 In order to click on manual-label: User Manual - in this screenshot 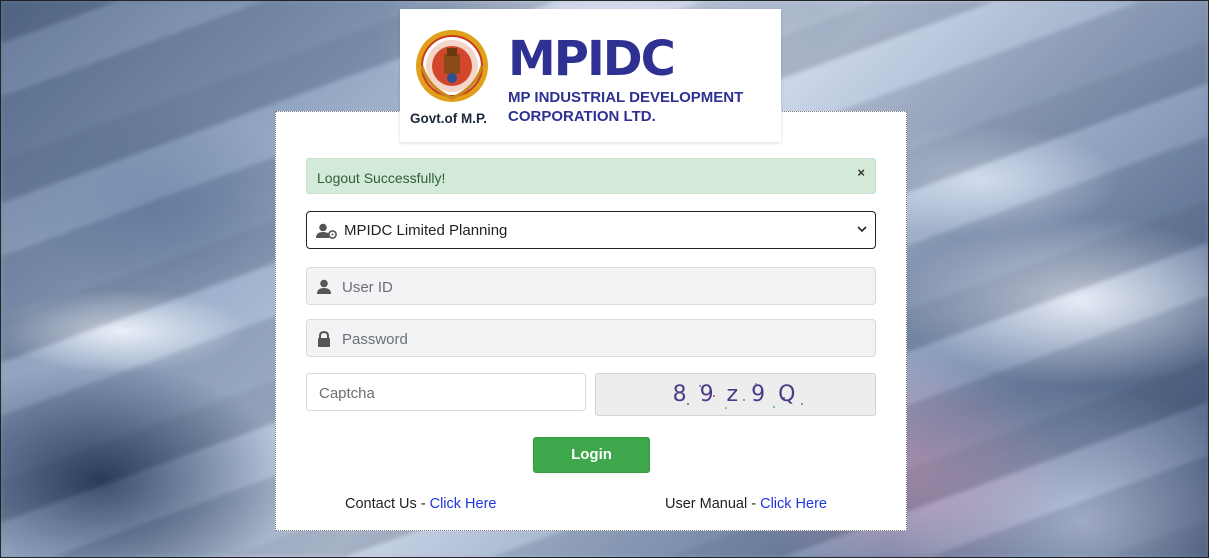, I will do `click(713, 504)`.